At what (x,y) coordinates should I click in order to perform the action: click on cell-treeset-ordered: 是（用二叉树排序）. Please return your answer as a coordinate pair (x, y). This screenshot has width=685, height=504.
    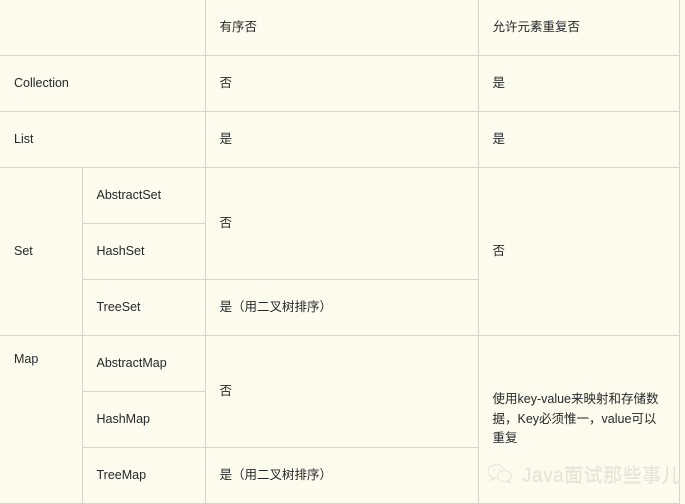
    Looking at the image, I should click on (341, 307).